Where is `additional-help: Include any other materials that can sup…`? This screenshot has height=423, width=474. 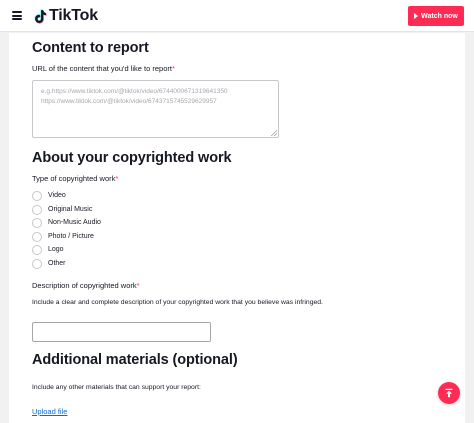
additional-help: Include any other materials that can sup… is located at coordinates (116, 387).